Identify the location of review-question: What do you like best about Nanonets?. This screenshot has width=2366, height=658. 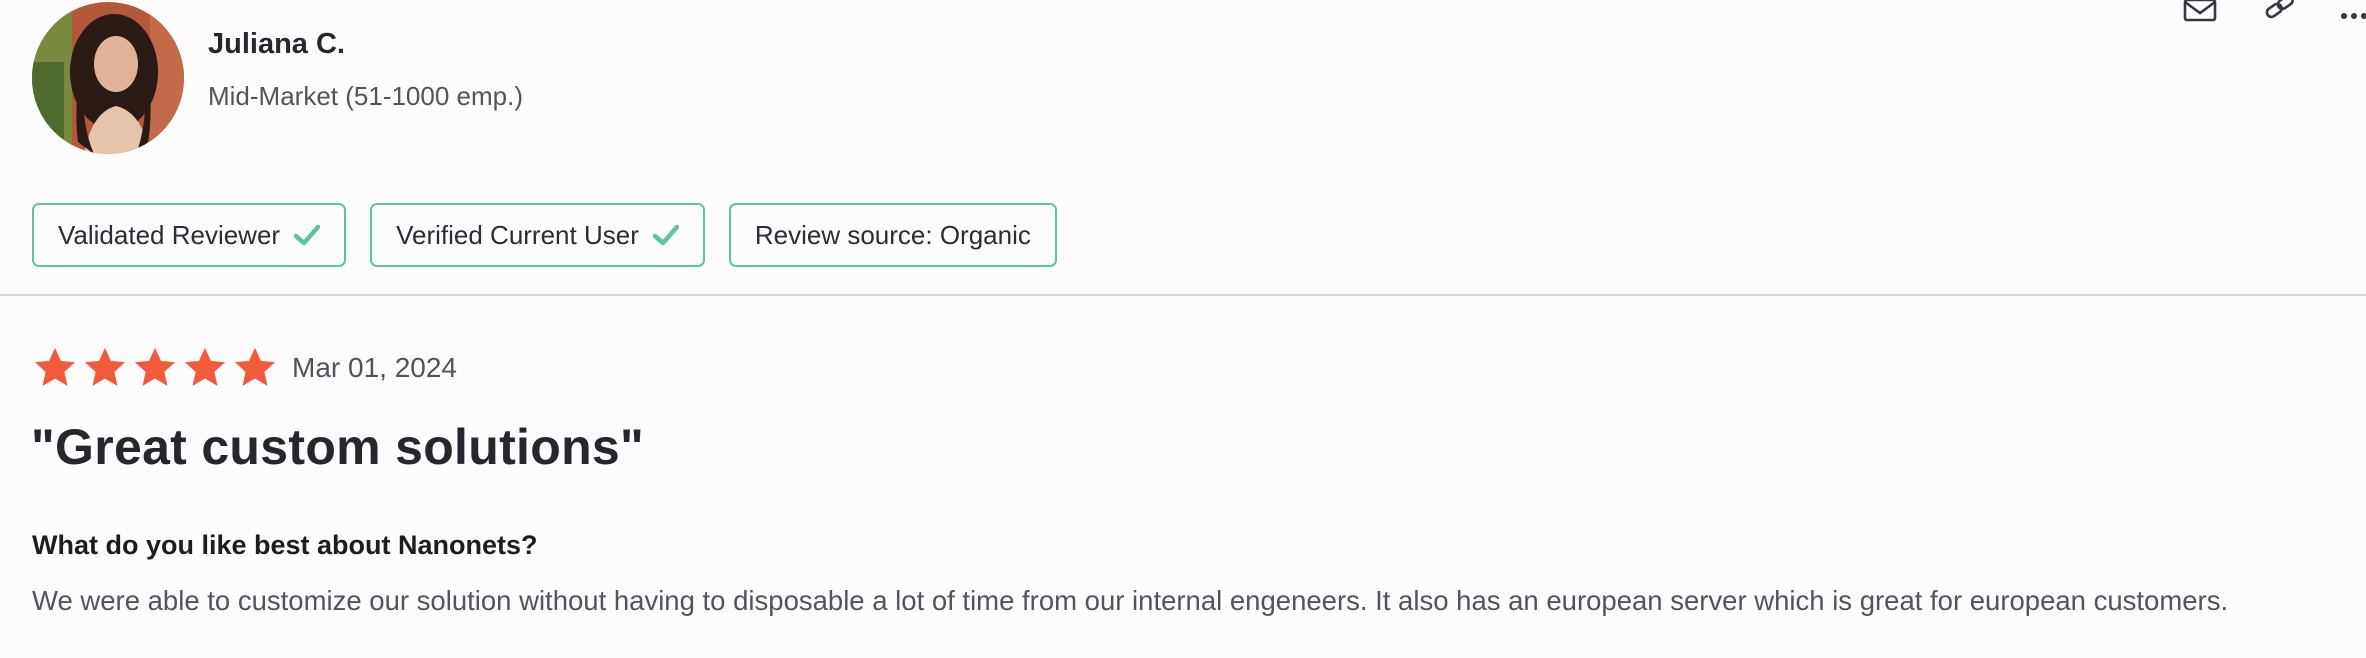
(285, 545).